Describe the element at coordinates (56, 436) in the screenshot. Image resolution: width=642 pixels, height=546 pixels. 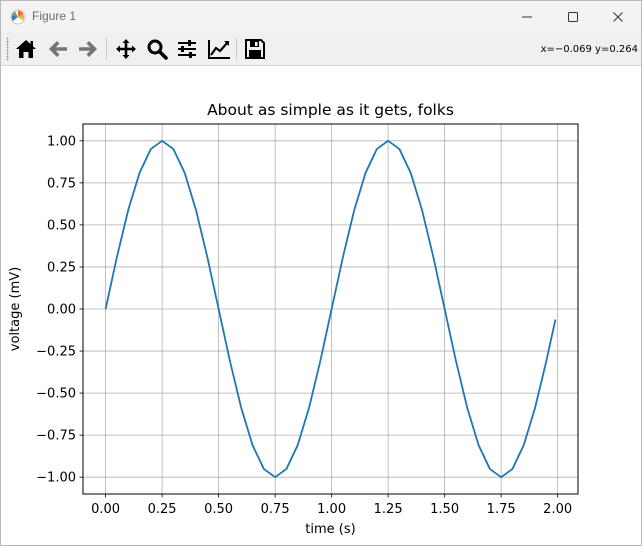
I see `y-tick-label: −0.75` at that location.